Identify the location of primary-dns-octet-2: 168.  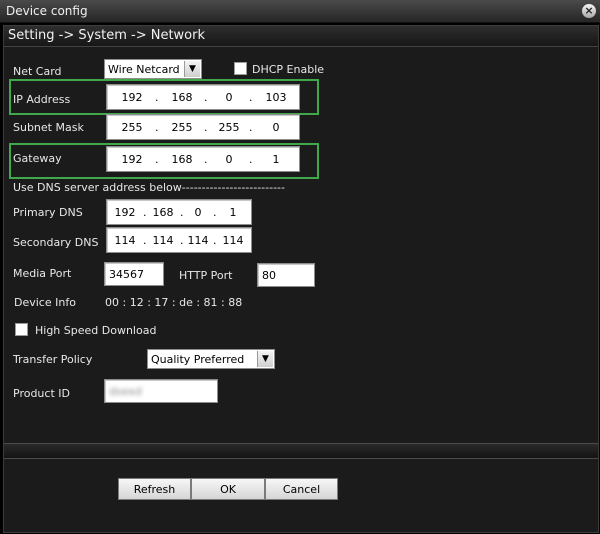
(163, 212).